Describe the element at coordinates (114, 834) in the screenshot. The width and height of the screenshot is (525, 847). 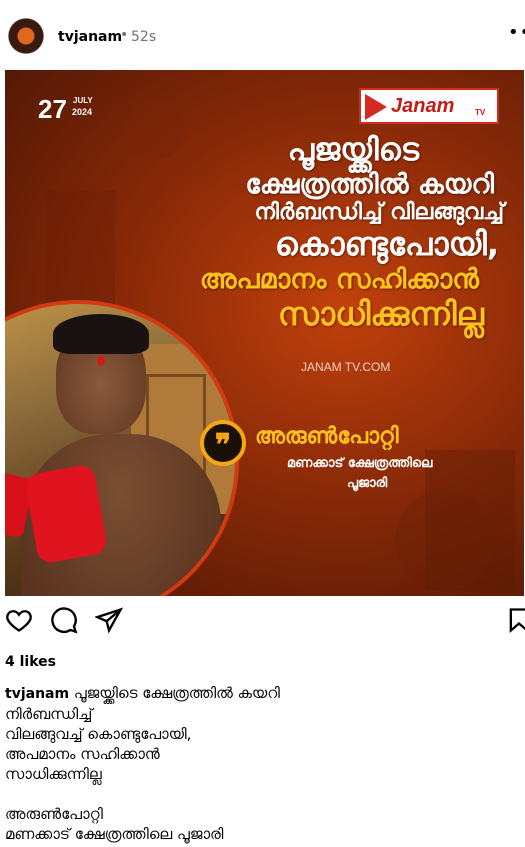
I see `caption-text: മണക്കാട് ക്ഷേത്രത്തിലെ പൂജാരി` at that location.